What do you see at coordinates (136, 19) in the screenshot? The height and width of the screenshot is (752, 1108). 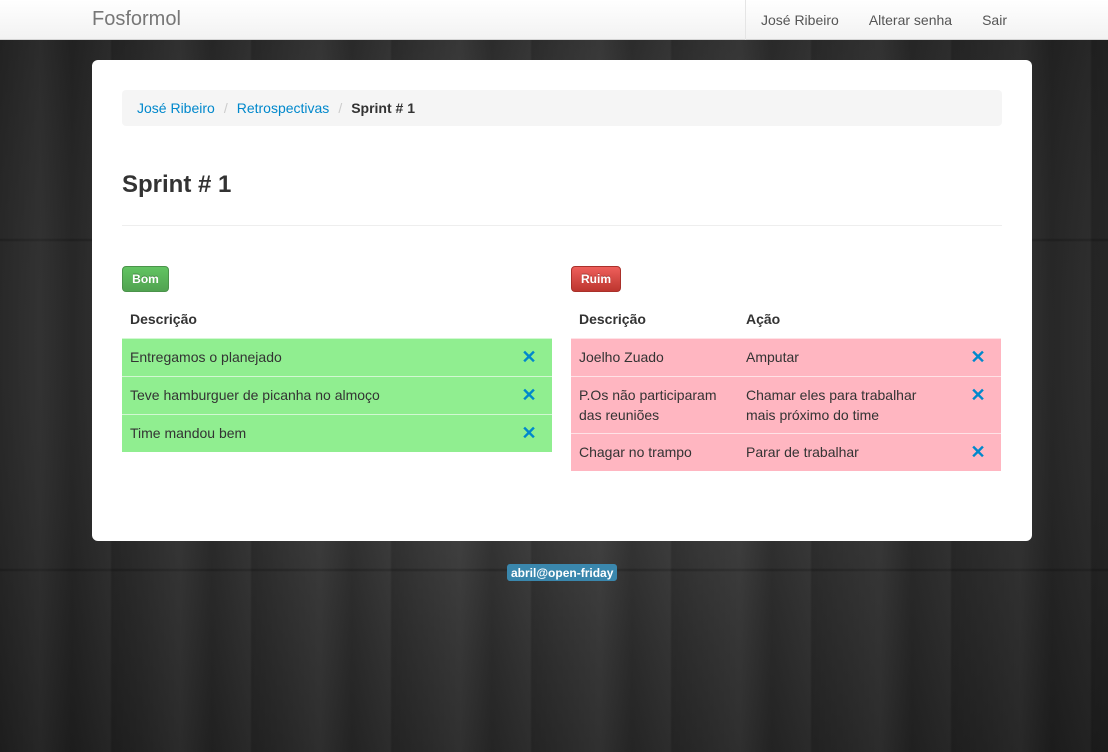 I see `brand-logo: Fosformol` at bounding box center [136, 19].